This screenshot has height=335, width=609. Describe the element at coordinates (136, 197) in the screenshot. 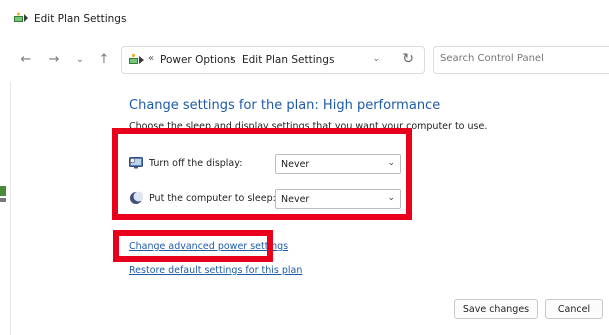

I see `moon-icon` at that location.